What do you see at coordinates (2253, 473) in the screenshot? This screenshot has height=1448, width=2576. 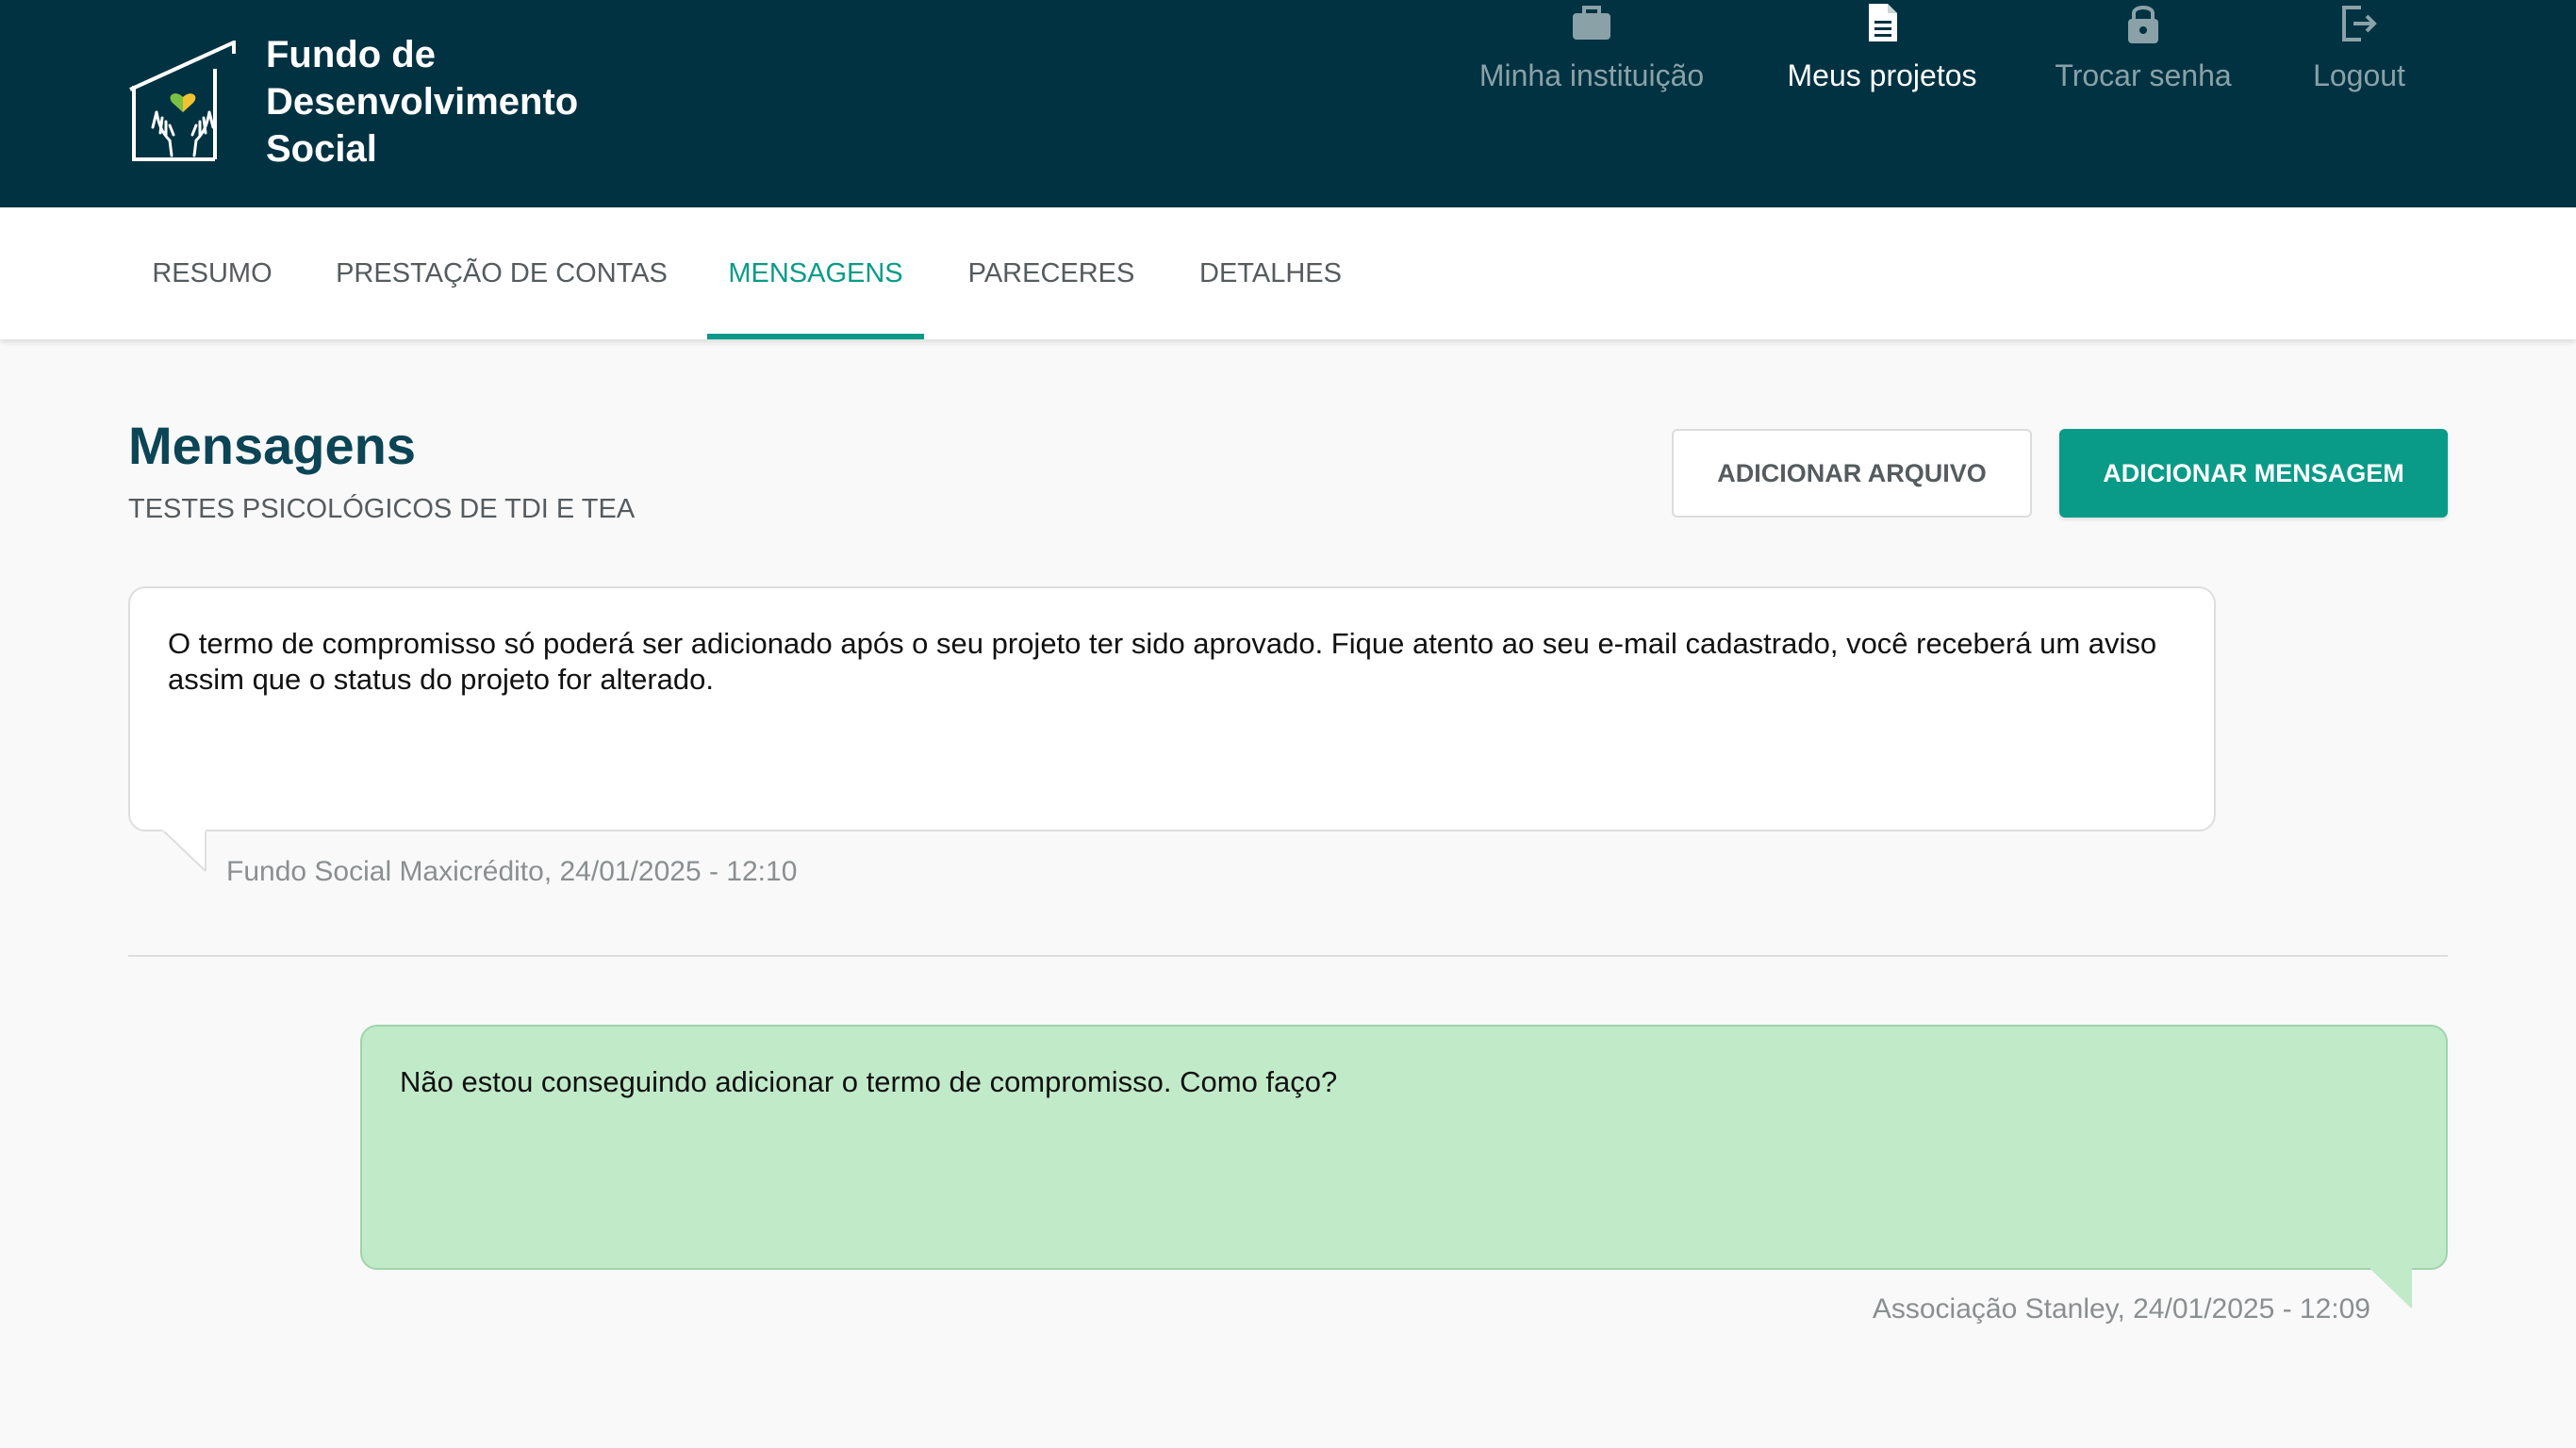 I see `add-message-button: ADICIONAR MENSAGEM` at bounding box center [2253, 473].